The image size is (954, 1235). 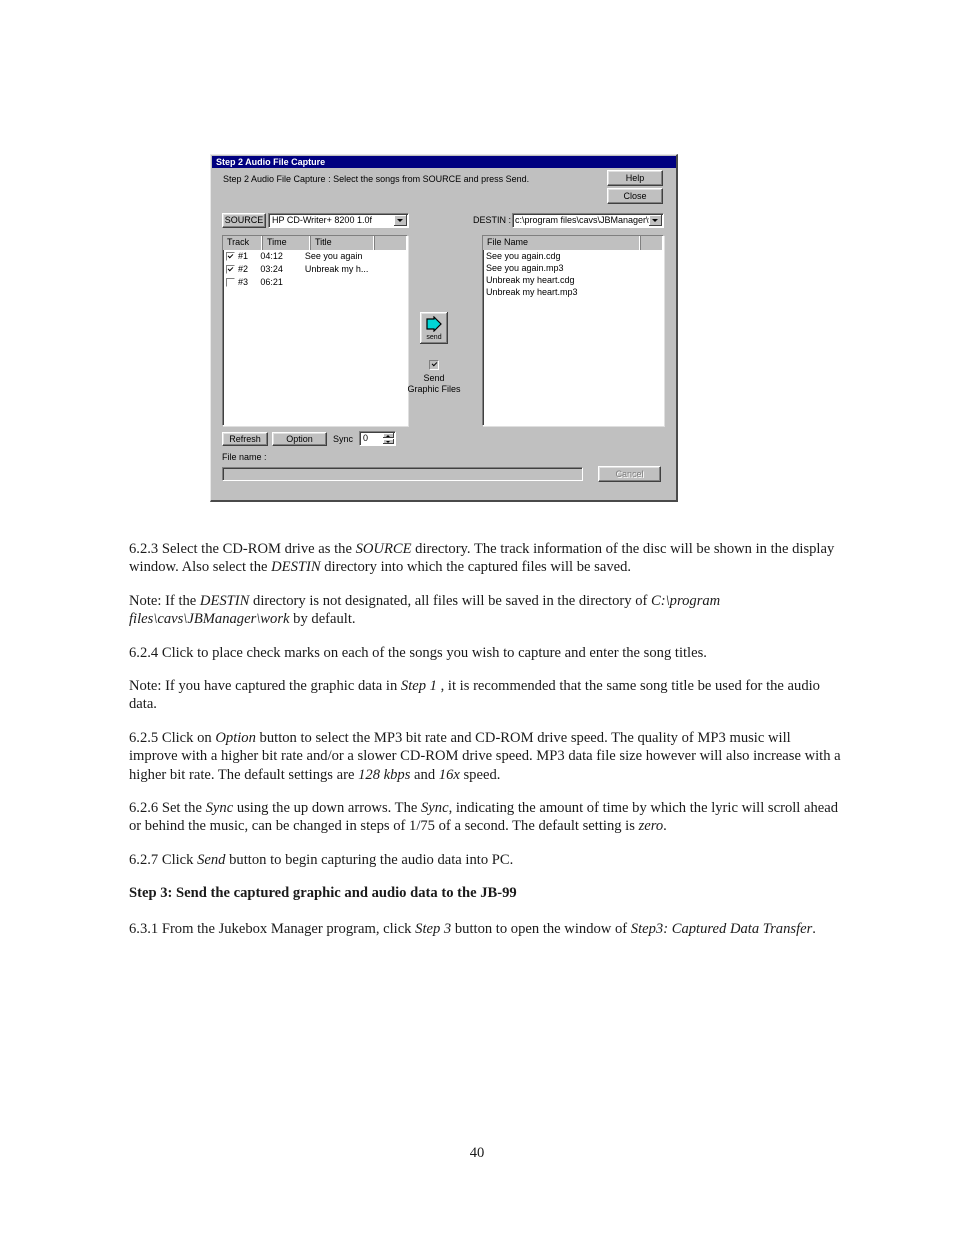 I want to click on list-item: See you again.mp3, so click(x=573, y=268).